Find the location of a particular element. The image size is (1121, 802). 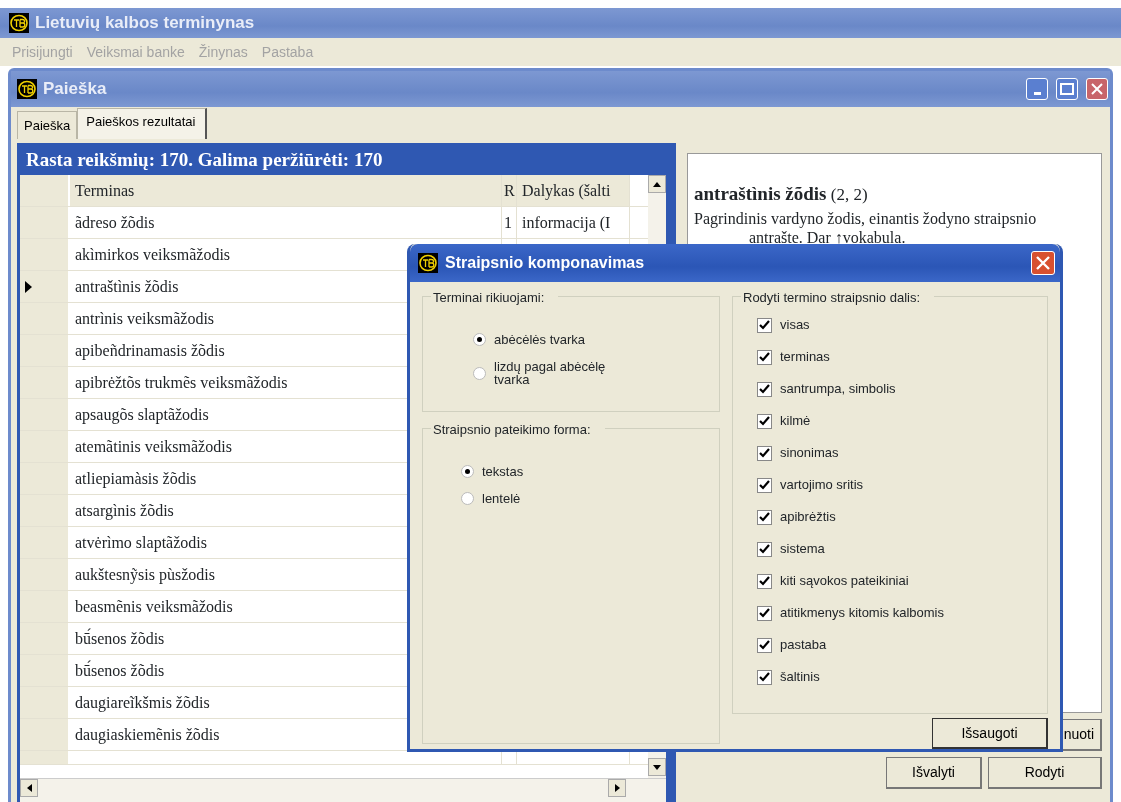

column-header: Dalykas (šalti is located at coordinates (573, 190).